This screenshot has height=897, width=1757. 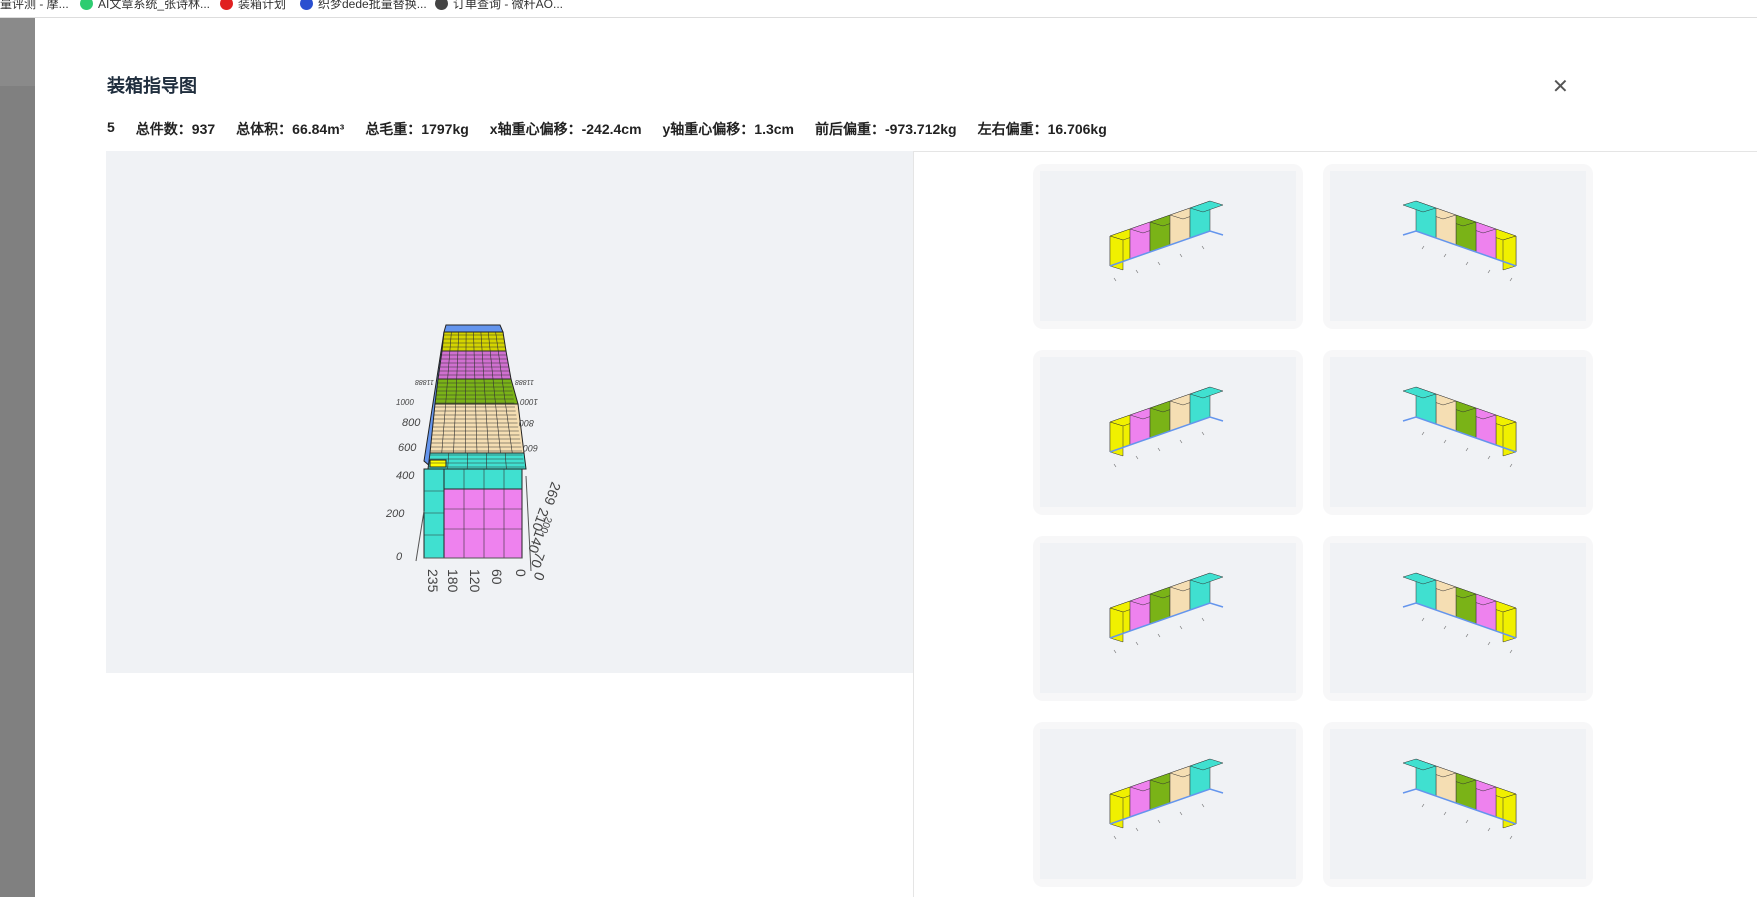 What do you see at coordinates (483, 479) in the screenshot?
I see `front-top-row` at bounding box center [483, 479].